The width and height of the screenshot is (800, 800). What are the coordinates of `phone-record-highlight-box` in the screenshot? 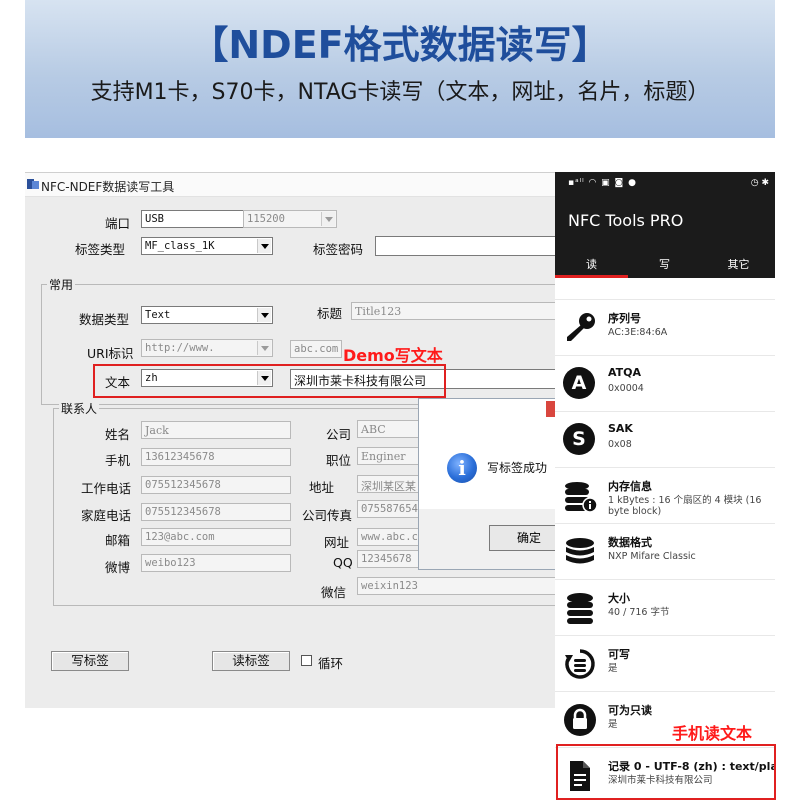 It's located at (666, 772).